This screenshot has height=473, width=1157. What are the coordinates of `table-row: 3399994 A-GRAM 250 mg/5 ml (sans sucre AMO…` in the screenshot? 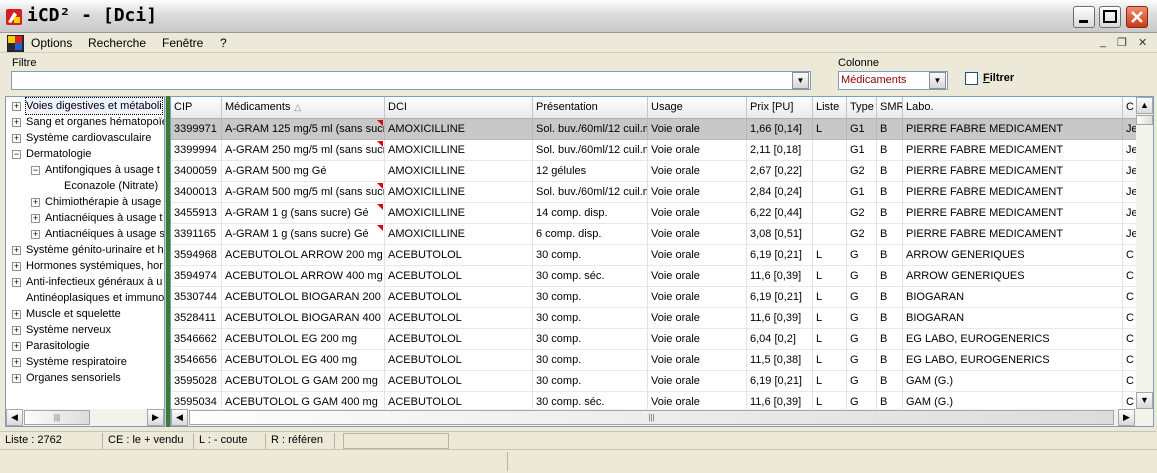 It's located at (657, 150).